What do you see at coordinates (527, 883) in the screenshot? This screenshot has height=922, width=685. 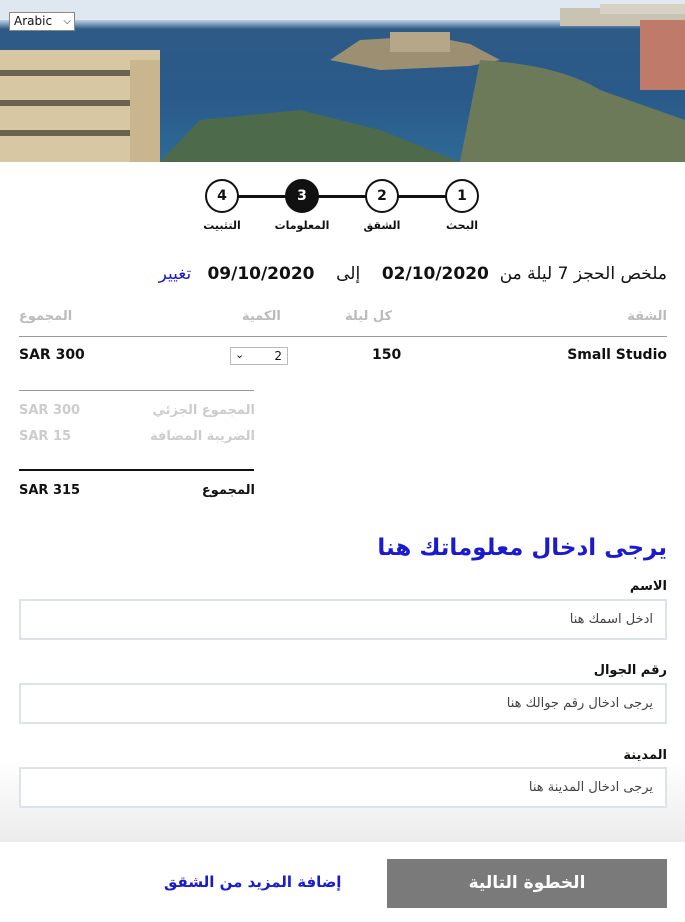 I see `next-step-button: الخطوة التالية` at bounding box center [527, 883].